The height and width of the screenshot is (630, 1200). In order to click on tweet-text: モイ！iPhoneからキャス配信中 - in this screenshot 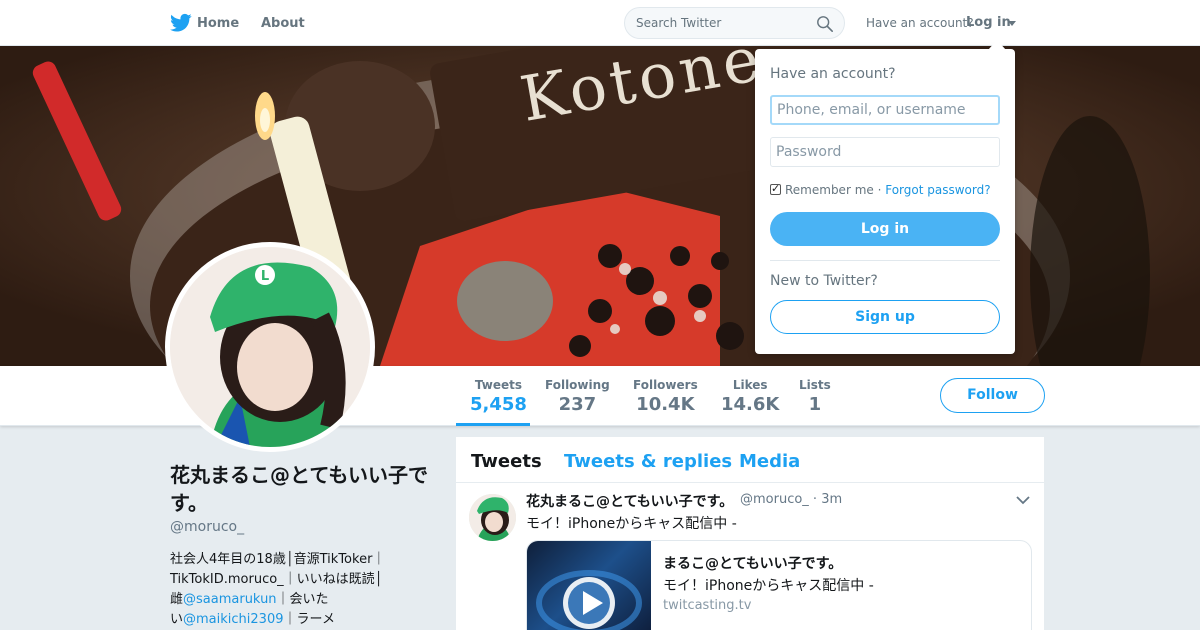, I will do `click(631, 524)`.